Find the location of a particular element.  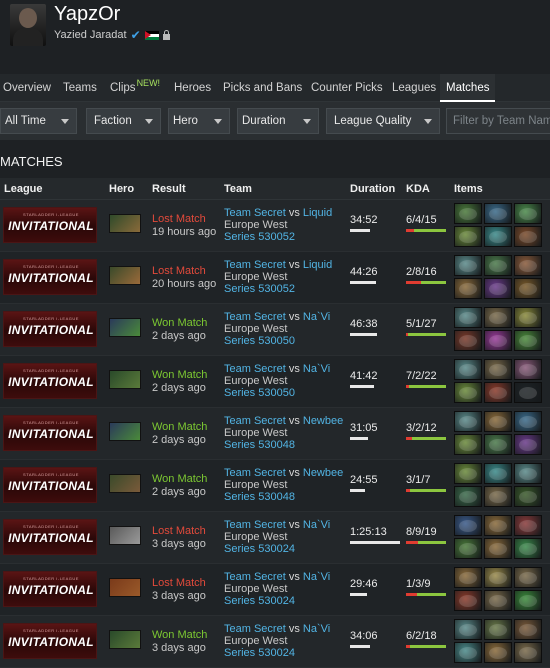

tab-matches: Matches is located at coordinates (468, 88).